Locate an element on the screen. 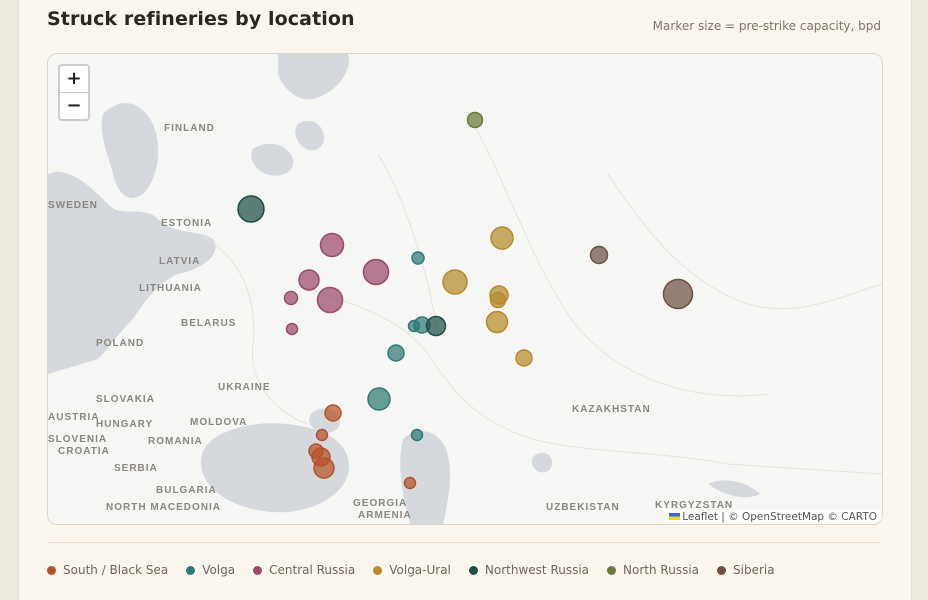 The width and height of the screenshot is (928, 600). svg-text: LATVIA is located at coordinates (179, 261).